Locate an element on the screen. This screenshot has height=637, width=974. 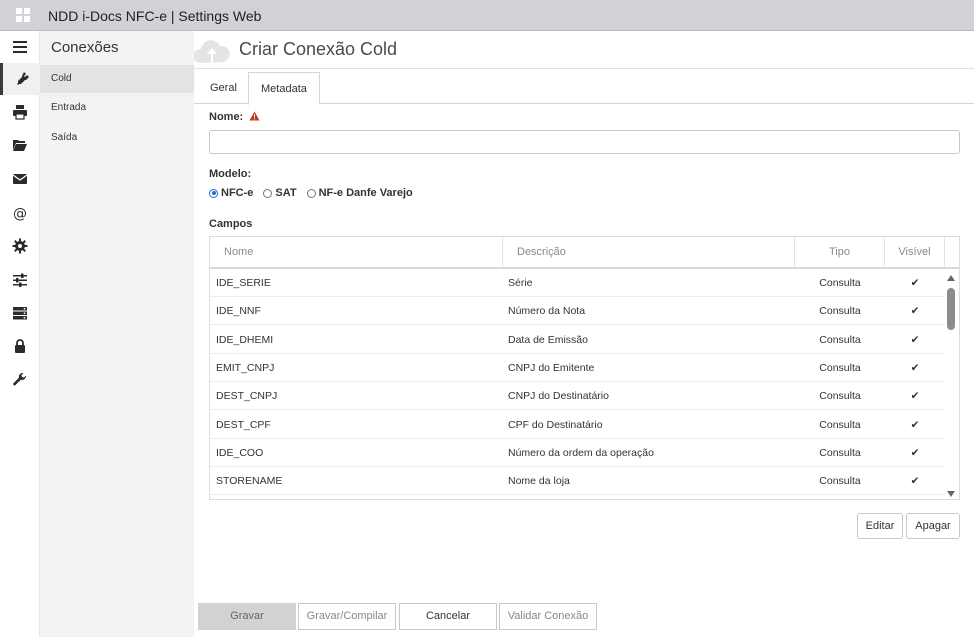
table-row: DEST_CNPJ CNPJ do Destinatário Consulta ✔ is located at coordinates (577, 396).